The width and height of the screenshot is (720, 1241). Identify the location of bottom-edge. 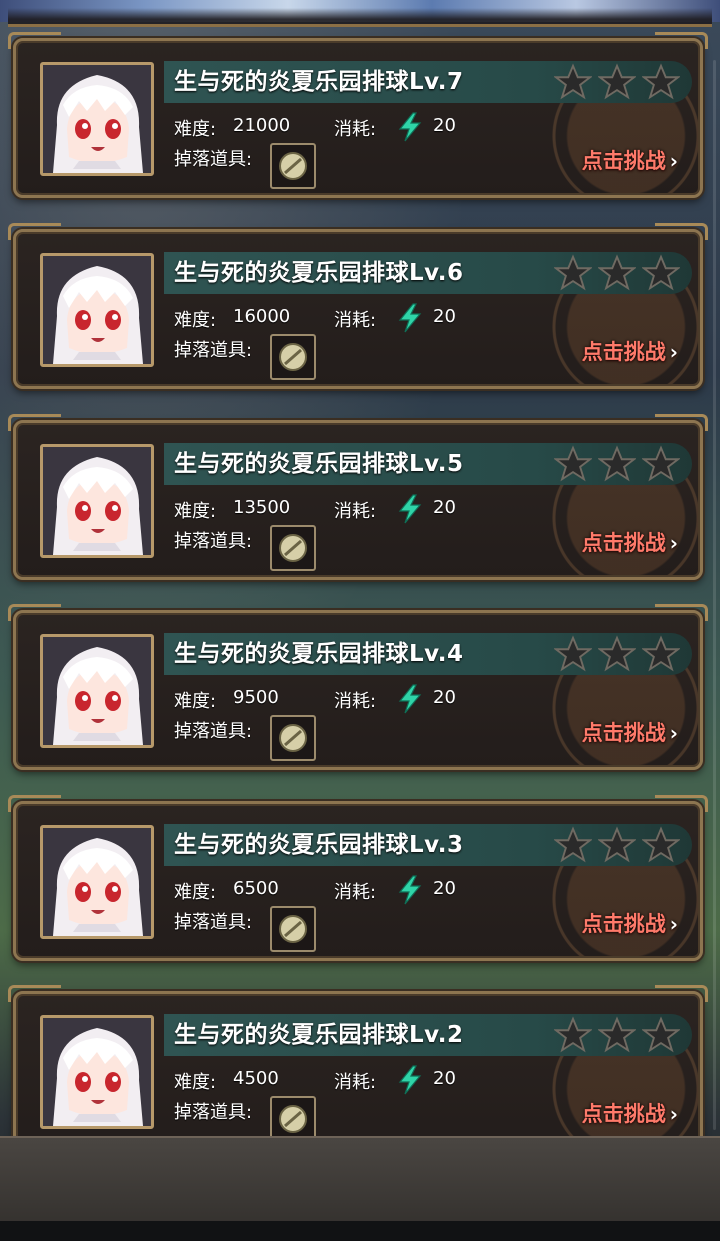
(360, 1231).